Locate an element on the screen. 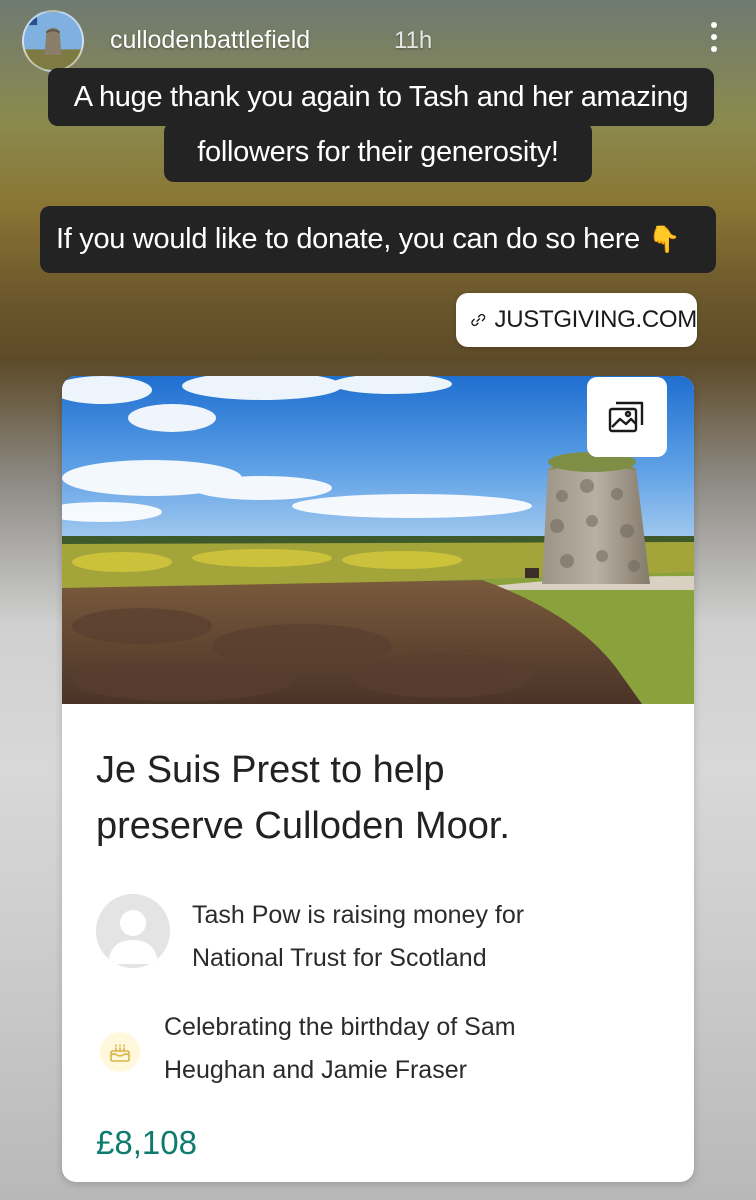  organizer-line-1: Tash Pow is raising money for is located at coordinates (358, 915).